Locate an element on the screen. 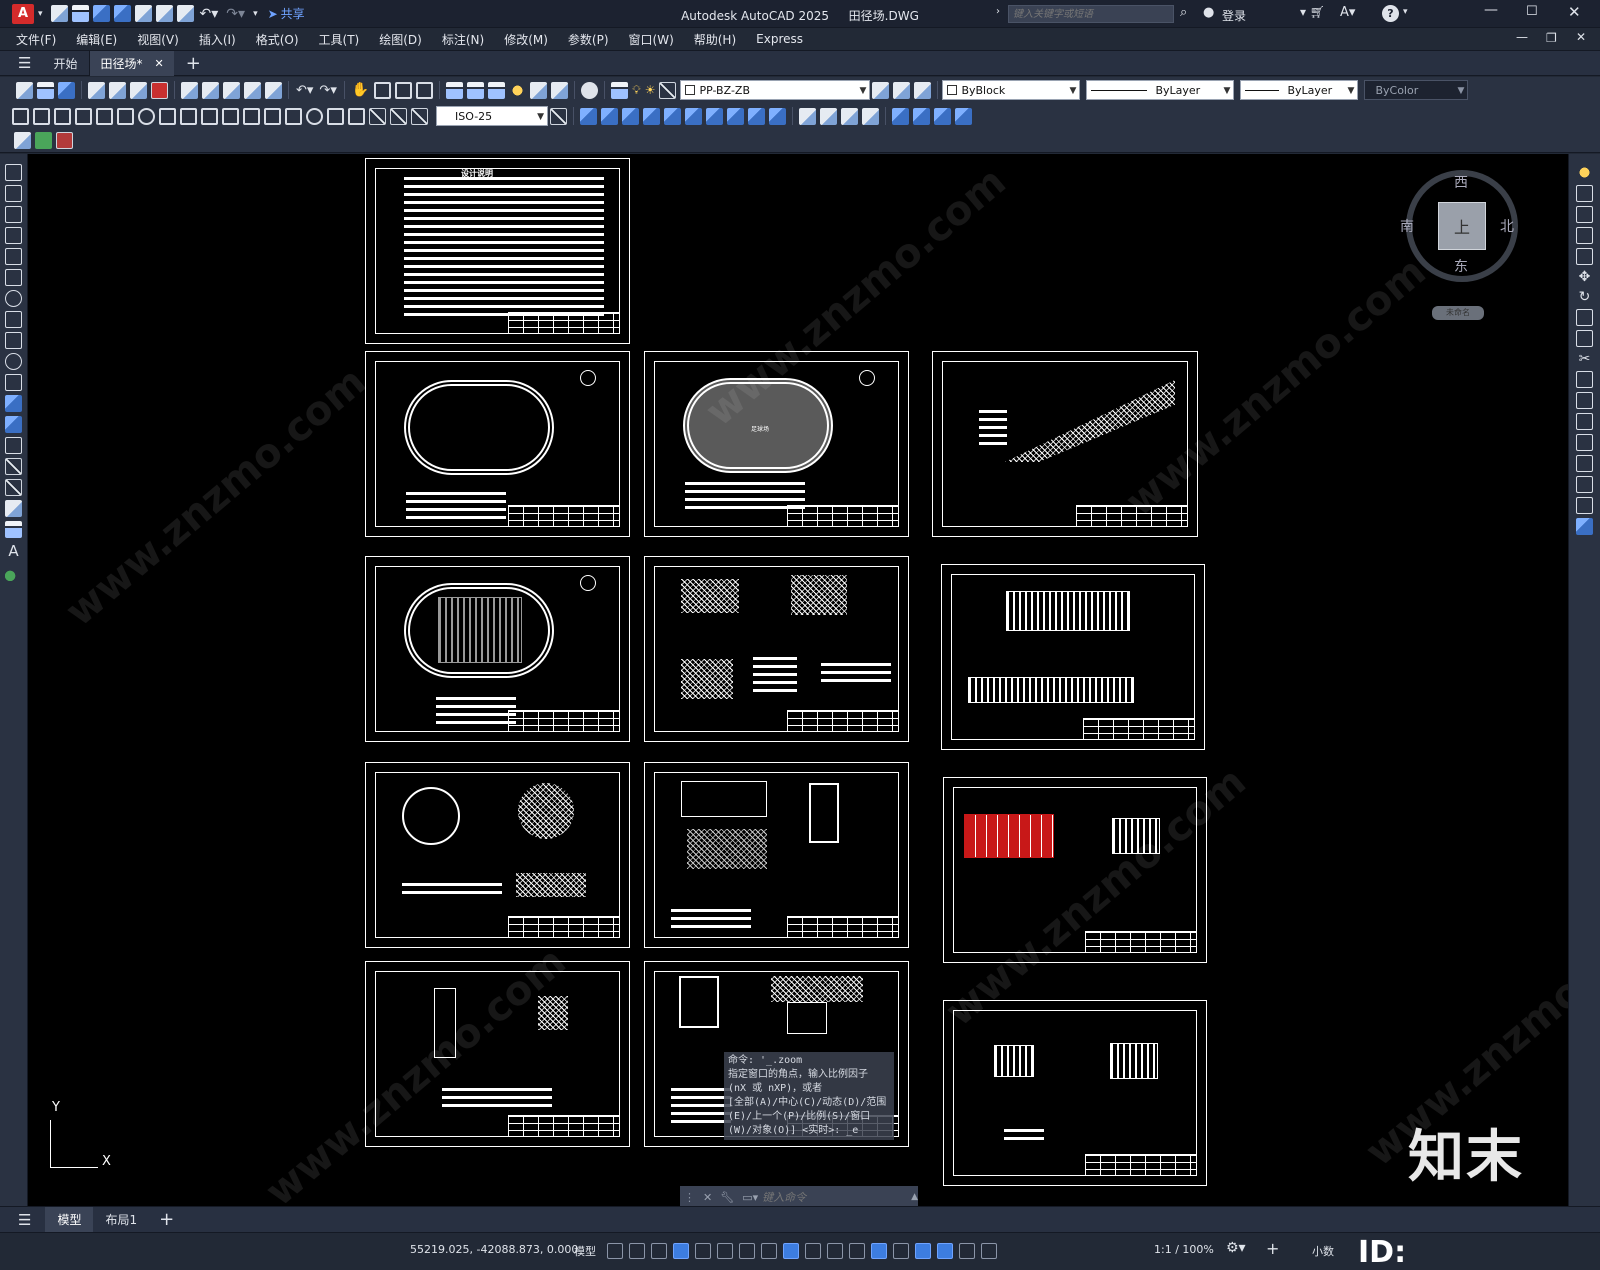 This screenshot has height=1270, width=1600. mtext-icon: A is located at coordinates (13, 551).